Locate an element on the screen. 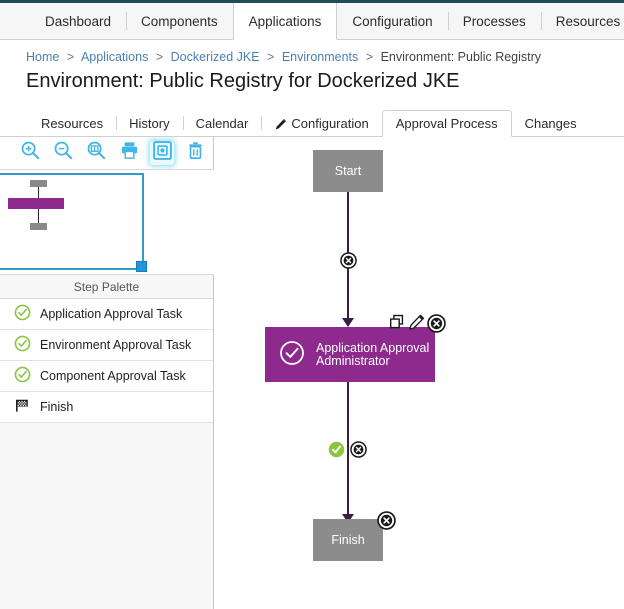 The height and width of the screenshot is (609, 624). sub-tab-label: Approval Process is located at coordinates (446, 123).